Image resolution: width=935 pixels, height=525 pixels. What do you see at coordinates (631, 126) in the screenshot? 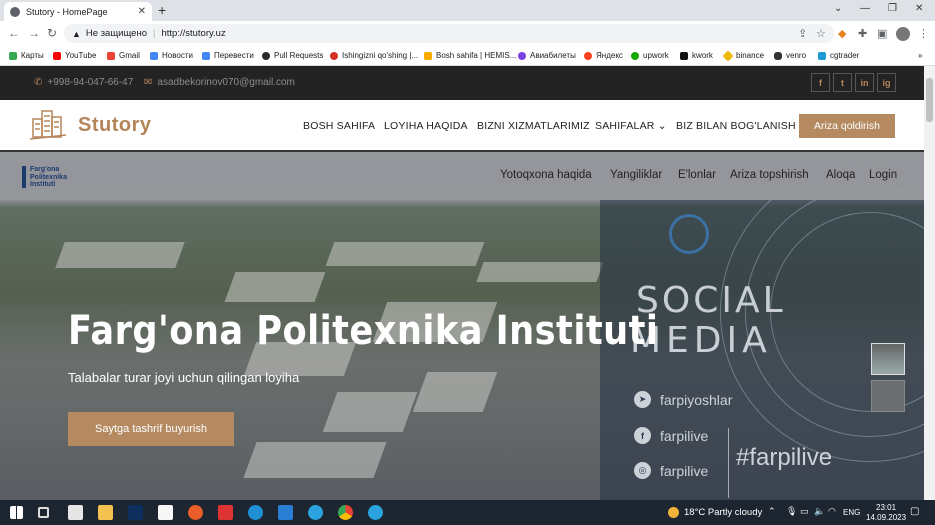
I see `nav-sahifalar: SAHIFALAR ⌄` at bounding box center [631, 126].